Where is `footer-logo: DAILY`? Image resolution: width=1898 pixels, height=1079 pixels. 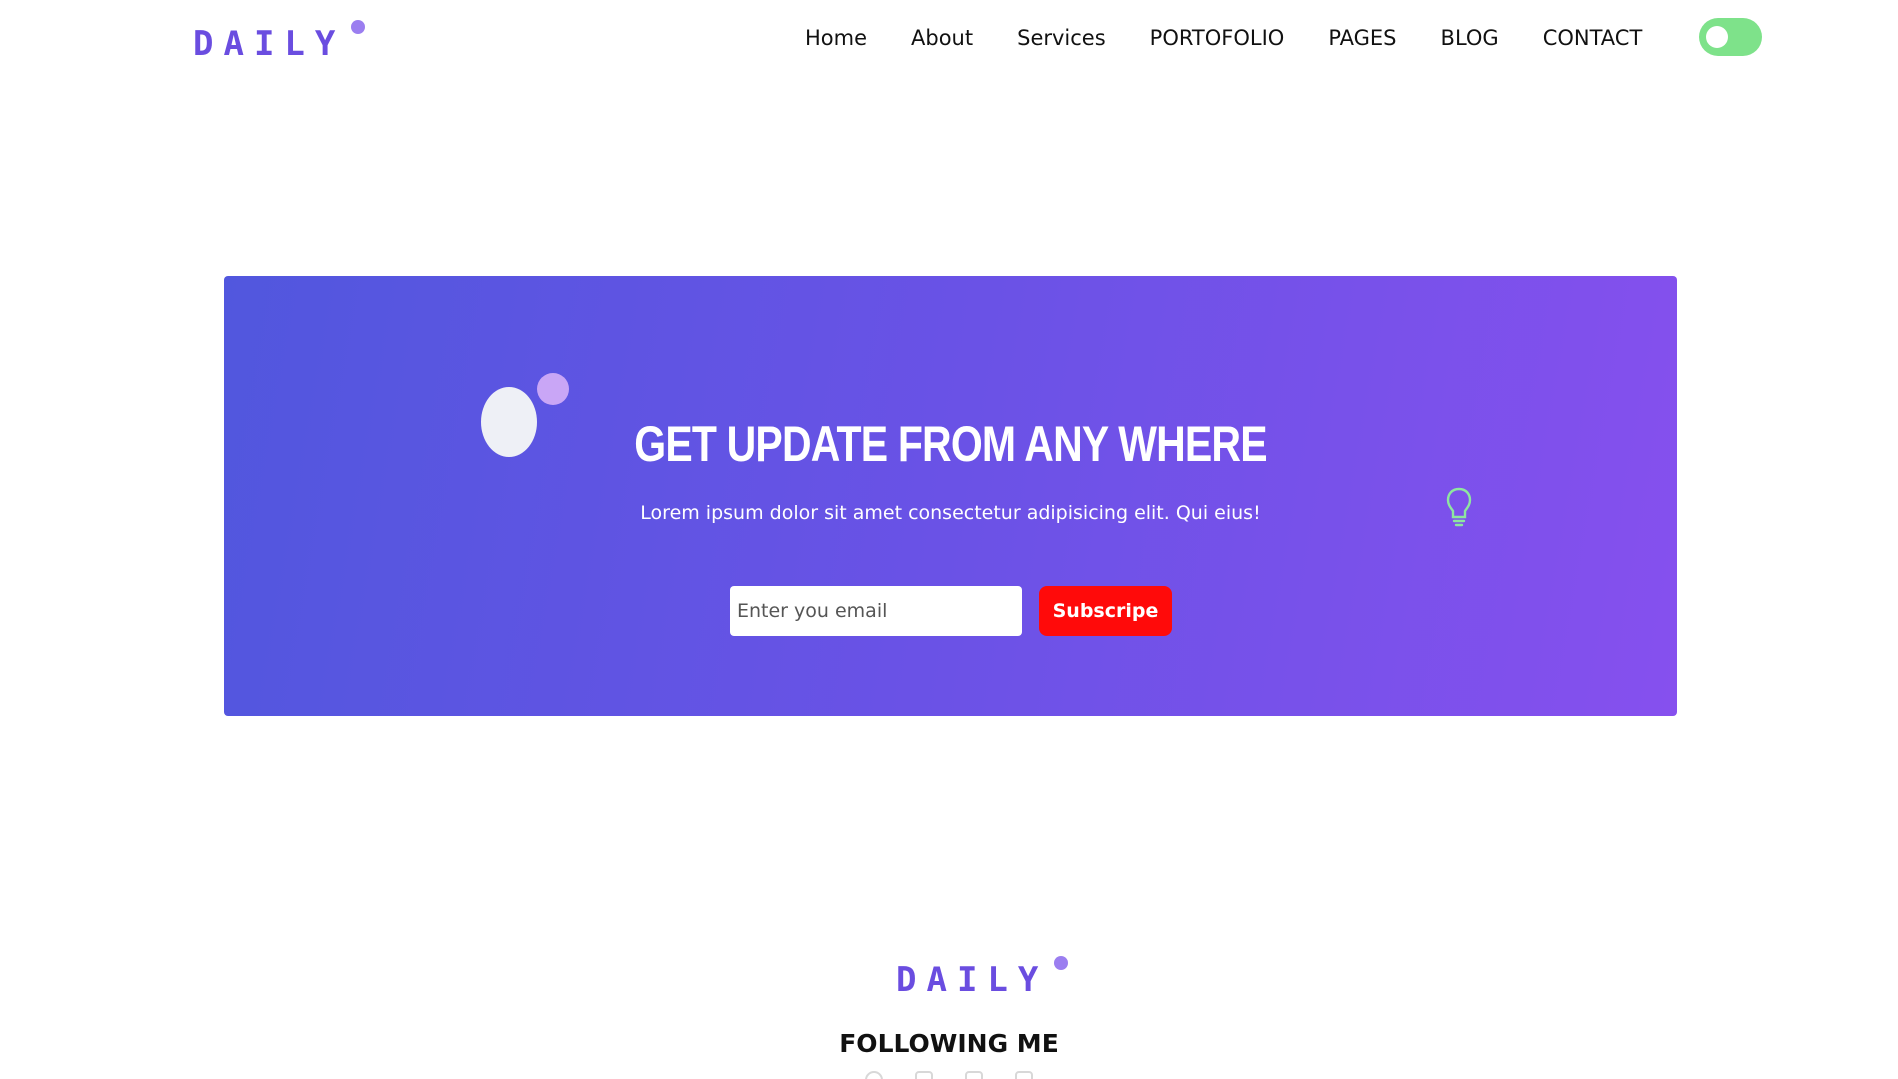 footer-logo: DAILY is located at coordinates (982, 980).